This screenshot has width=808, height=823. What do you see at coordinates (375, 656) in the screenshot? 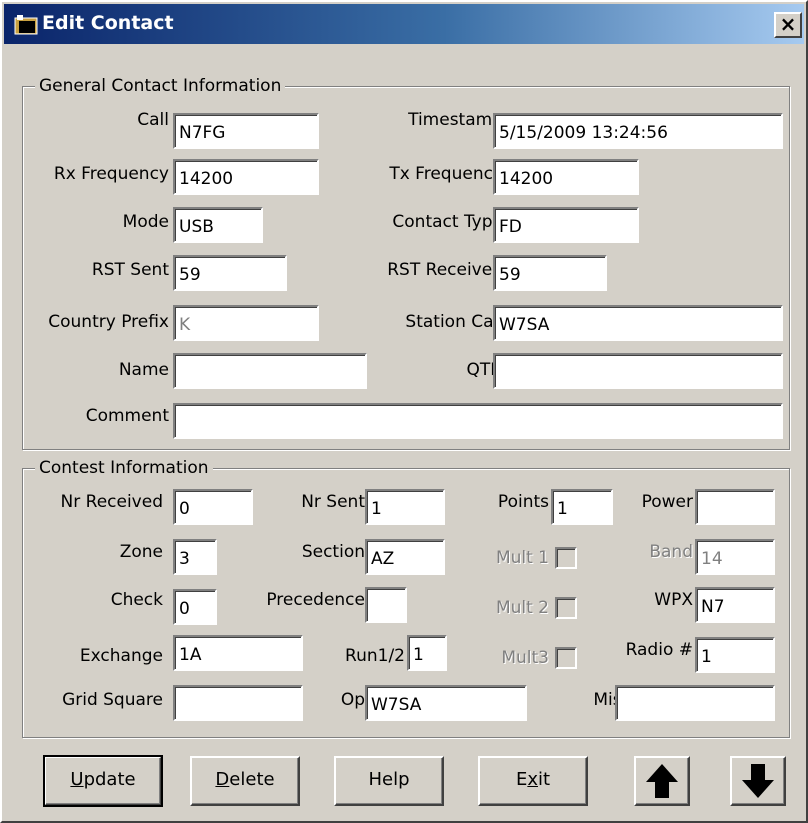
I see `run12-label: Run1/2` at bounding box center [375, 656].